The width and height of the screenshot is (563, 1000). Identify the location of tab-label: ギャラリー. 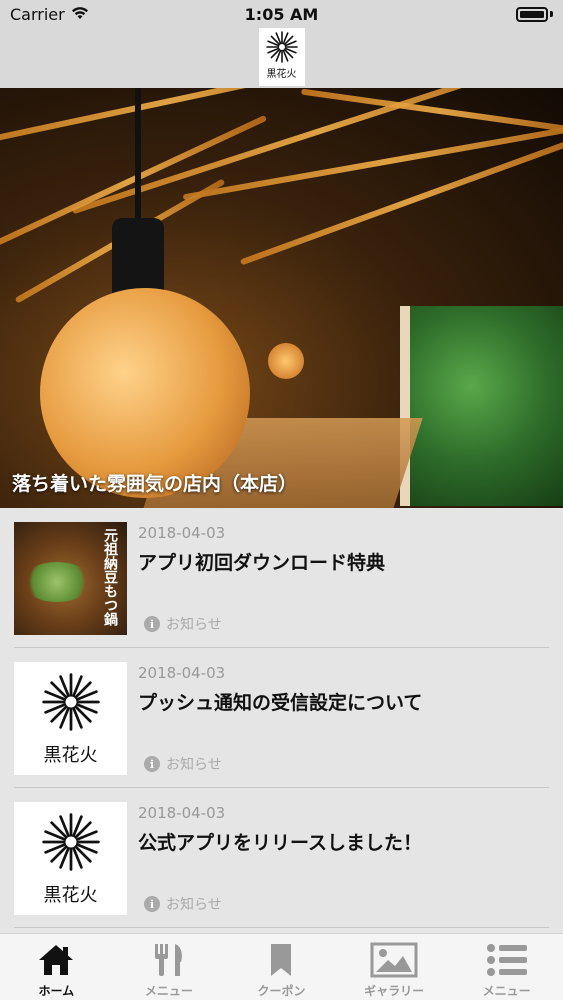
(394, 991).